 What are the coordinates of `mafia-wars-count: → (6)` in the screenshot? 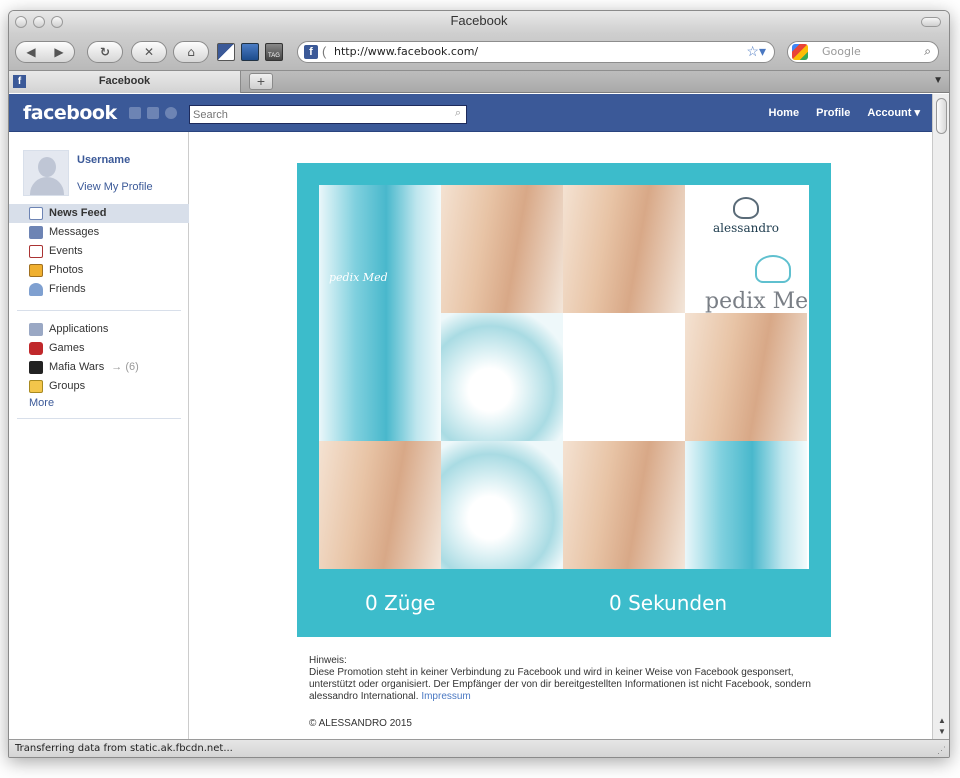 It's located at (125, 367).